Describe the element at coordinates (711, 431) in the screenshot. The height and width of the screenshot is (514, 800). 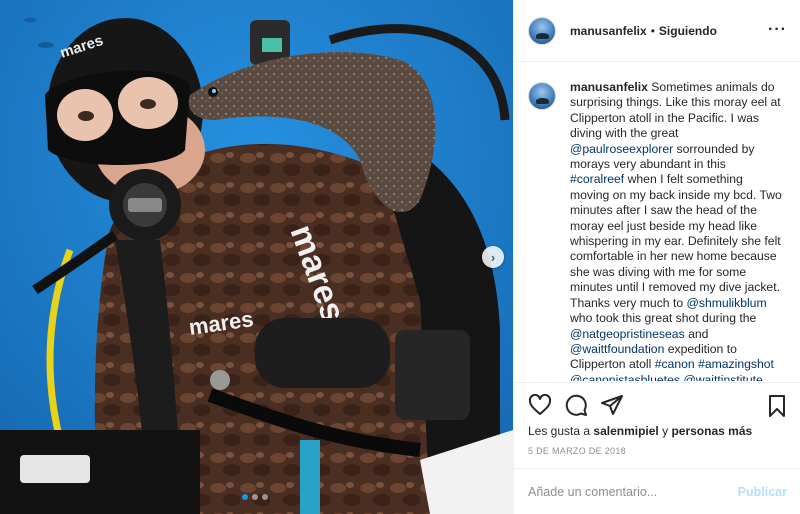
I see `likes-others-link: personas más` at that location.